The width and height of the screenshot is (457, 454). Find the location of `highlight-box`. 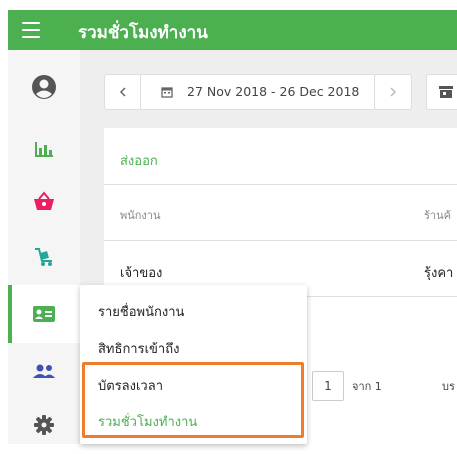

highlight-box is located at coordinates (193, 400).